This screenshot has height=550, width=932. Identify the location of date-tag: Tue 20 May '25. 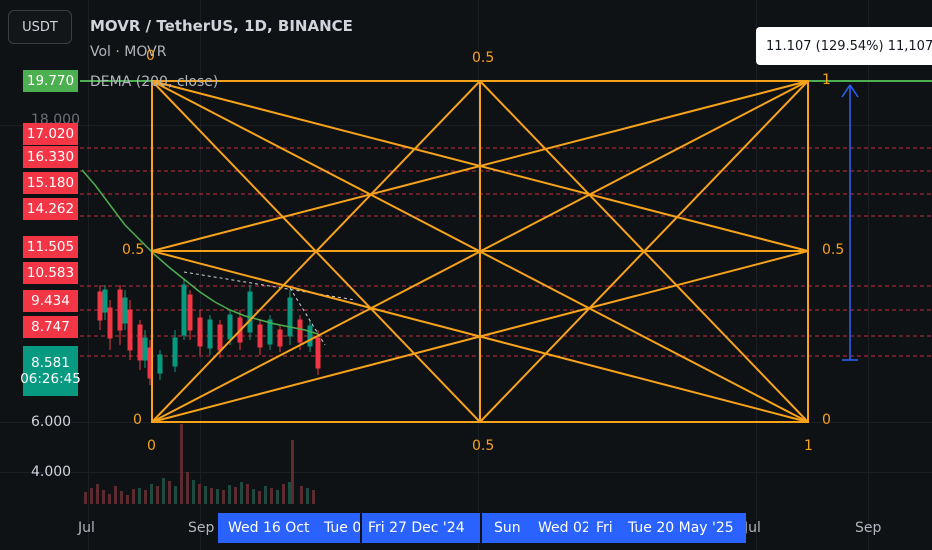
(685, 528).